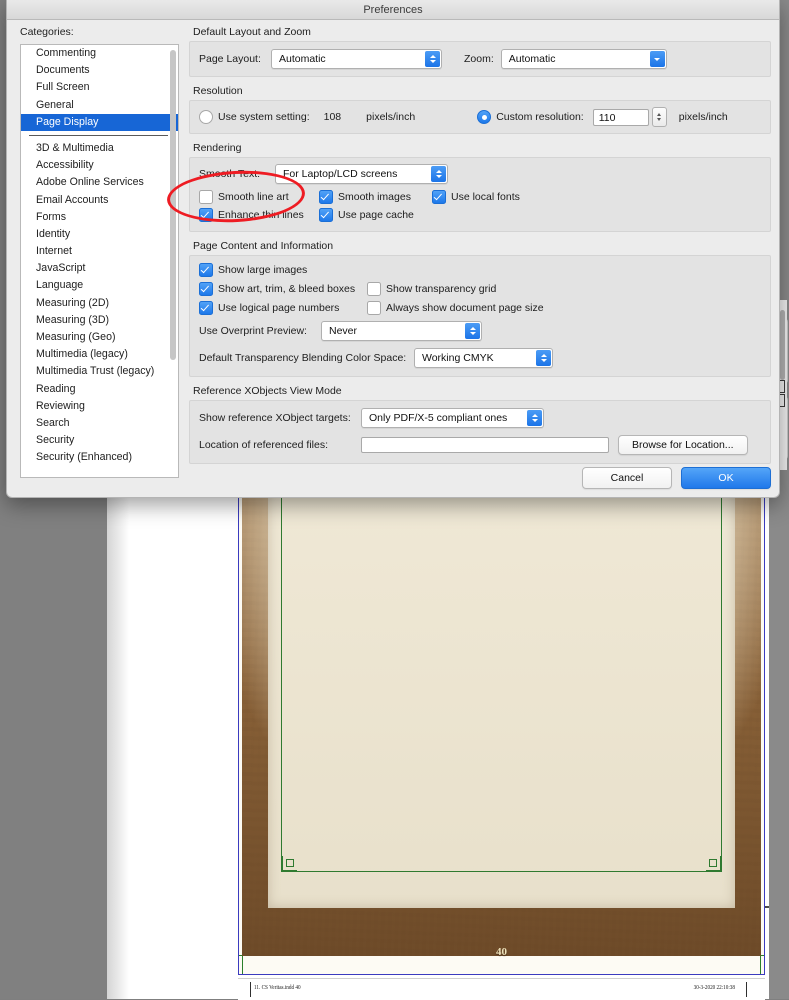  I want to click on system-resolution-value: 108, so click(332, 117).